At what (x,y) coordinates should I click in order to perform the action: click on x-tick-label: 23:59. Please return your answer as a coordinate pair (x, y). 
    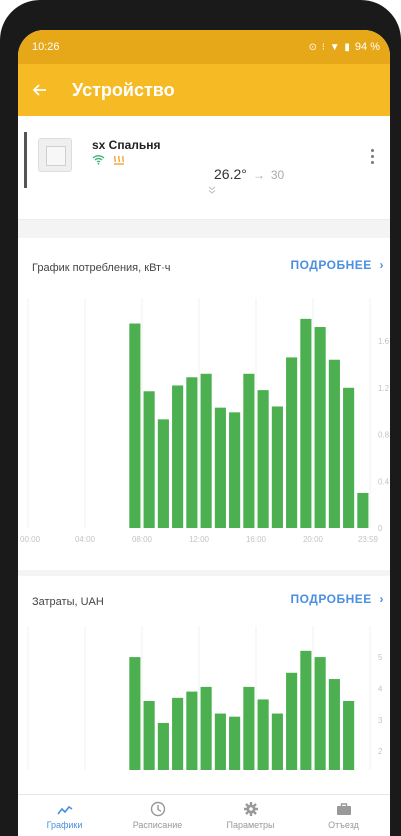
    Looking at the image, I should click on (368, 539).